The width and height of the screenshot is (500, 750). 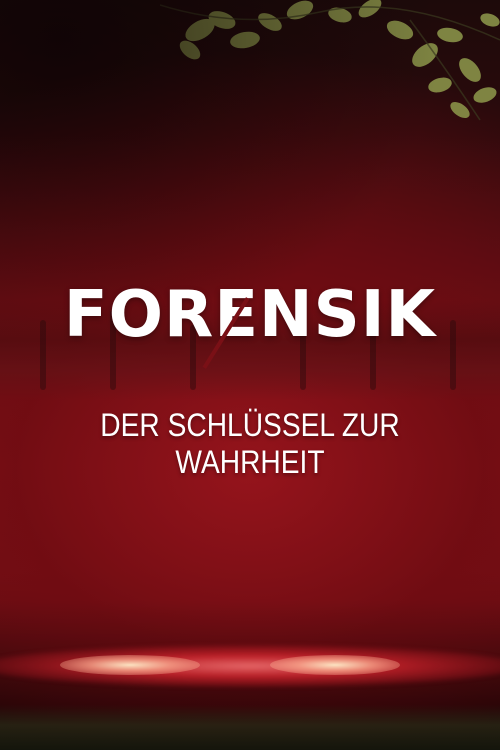 What do you see at coordinates (335, 665) in the screenshot?
I see `light-hotspot-right` at bounding box center [335, 665].